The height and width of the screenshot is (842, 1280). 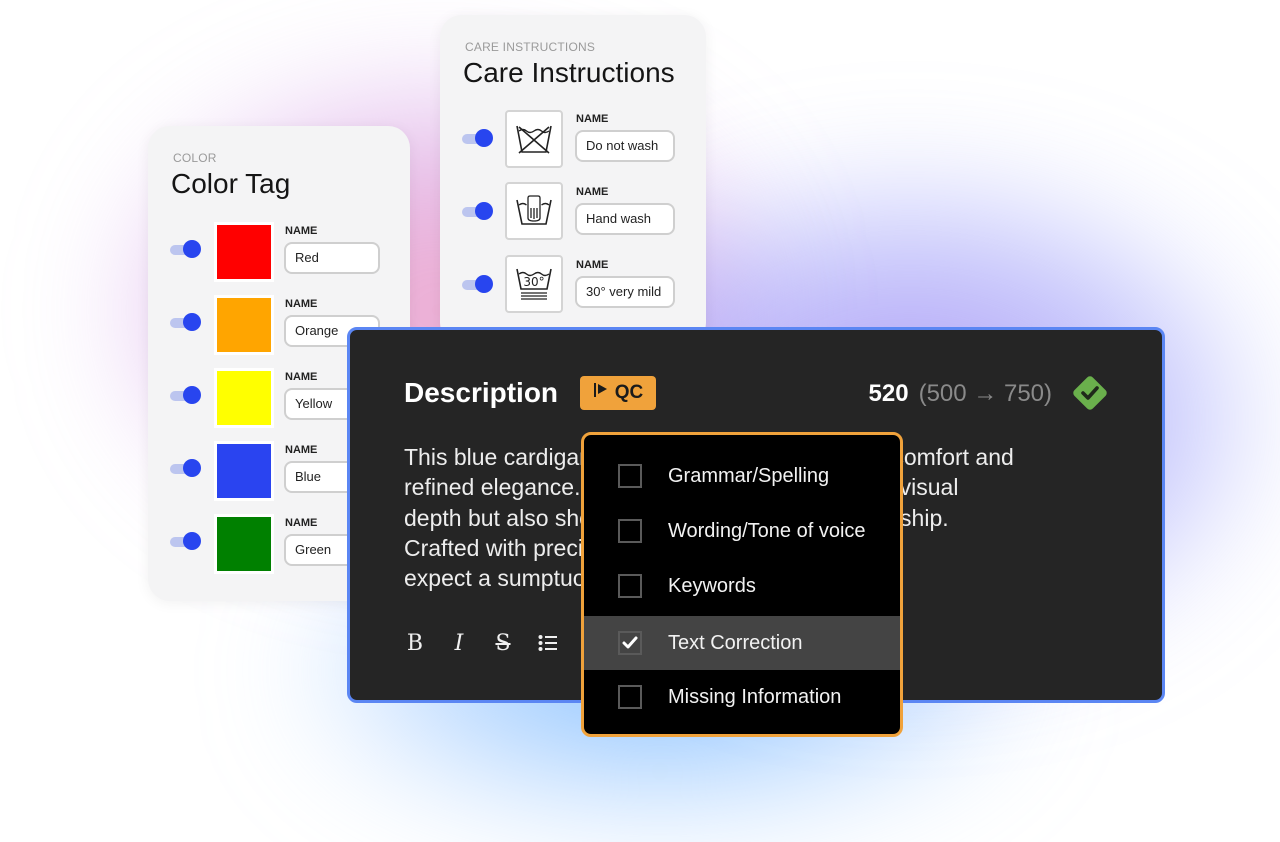 I want to click on bold-button: B, so click(x=415, y=643).